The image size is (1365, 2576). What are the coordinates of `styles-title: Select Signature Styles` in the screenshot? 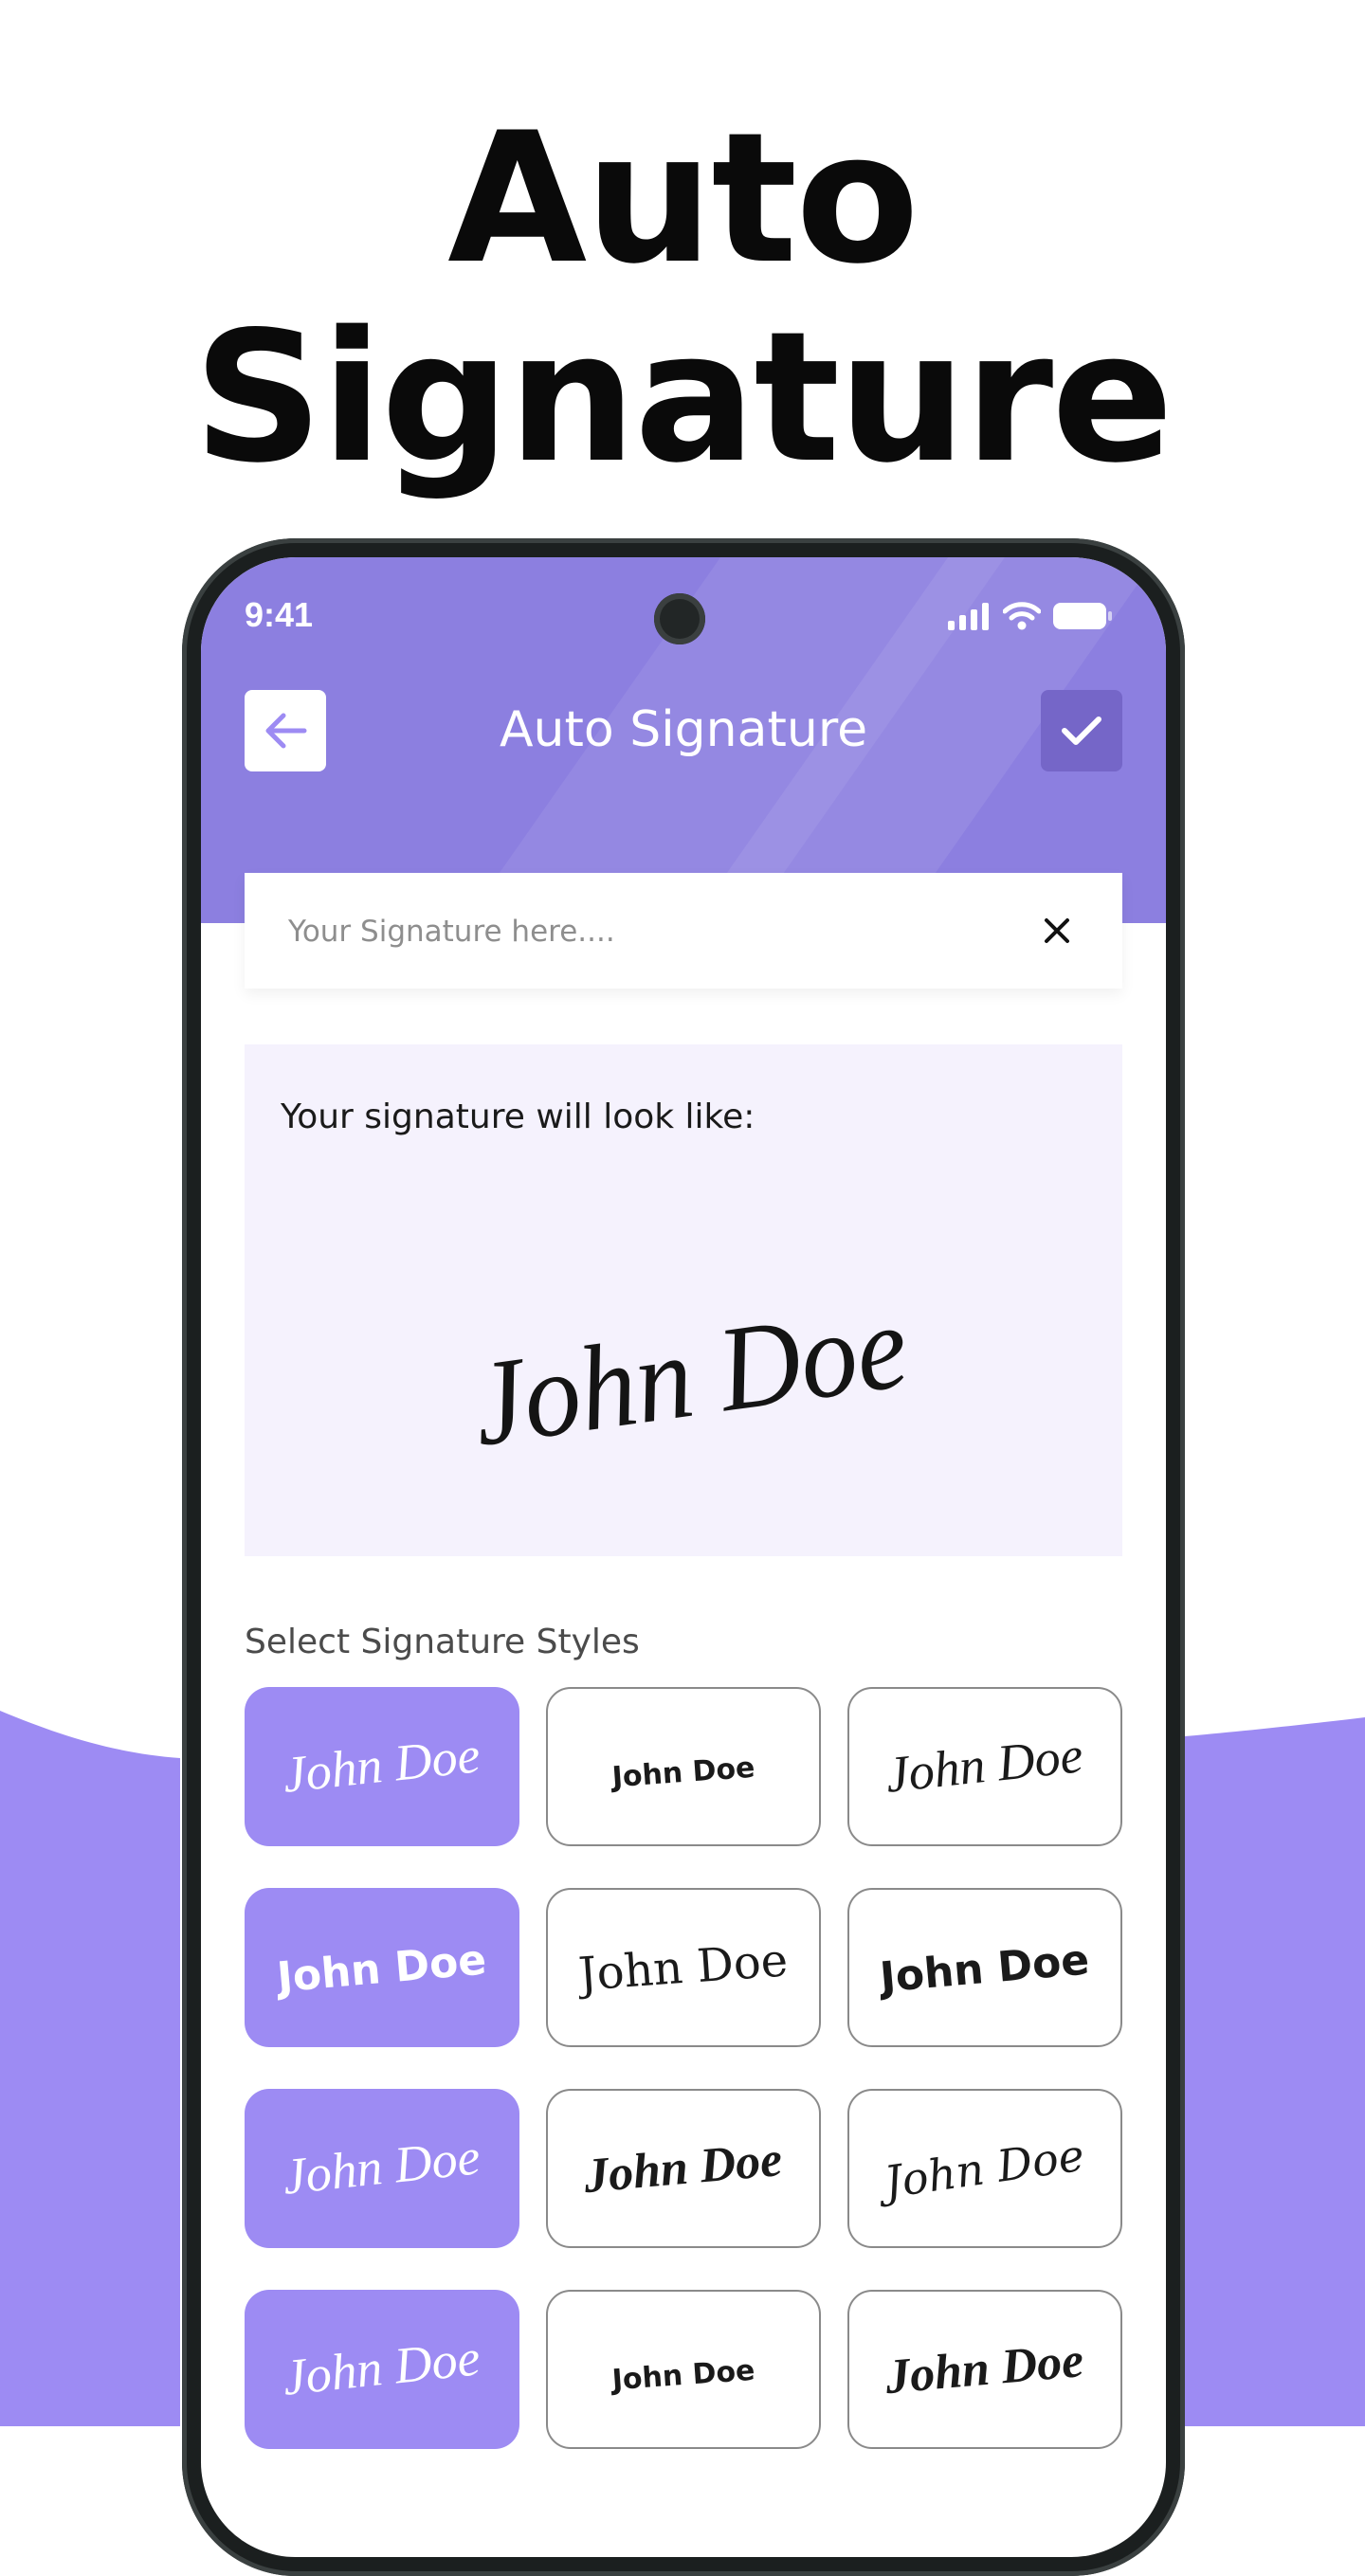 It's located at (442, 1642).